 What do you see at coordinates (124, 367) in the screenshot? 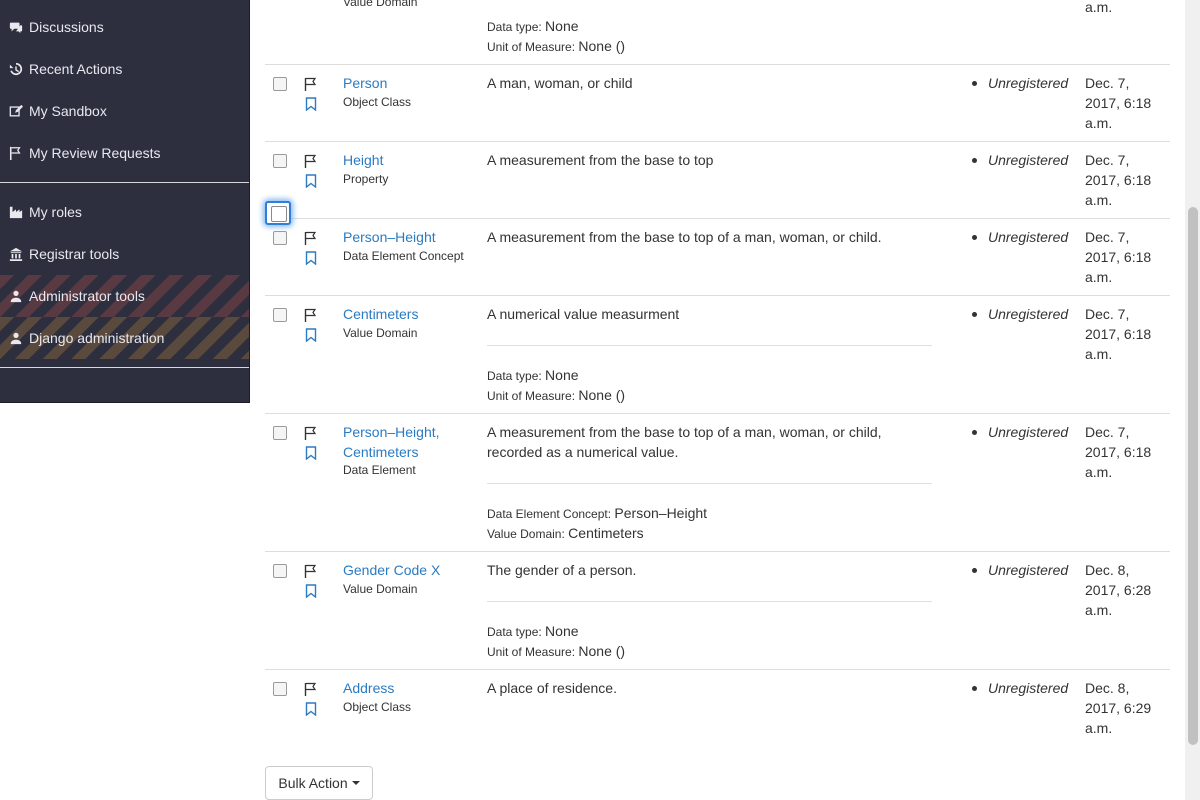
I see `sidebar-divider` at bounding box center [124, 367].